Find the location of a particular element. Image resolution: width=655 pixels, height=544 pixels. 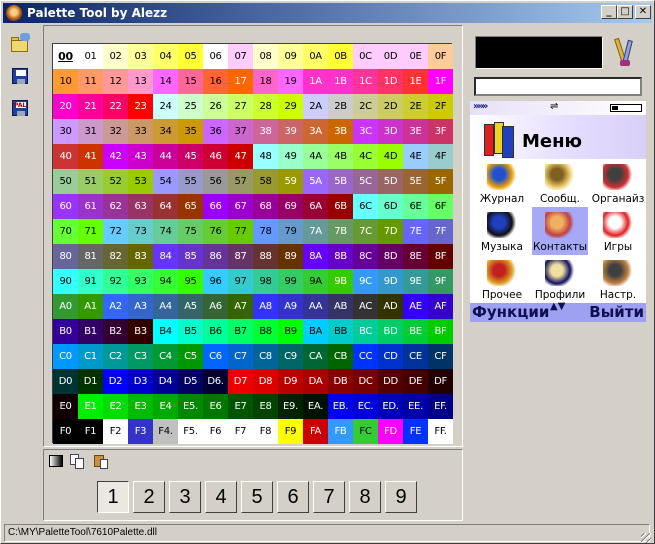

palette-cell: 5B is located at coordinates (340, 181).